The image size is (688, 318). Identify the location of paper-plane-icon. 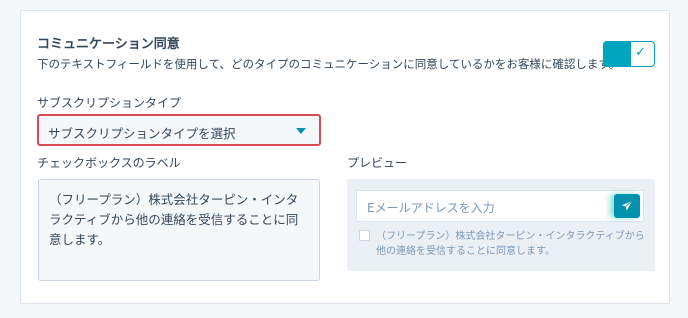
(627, 205).